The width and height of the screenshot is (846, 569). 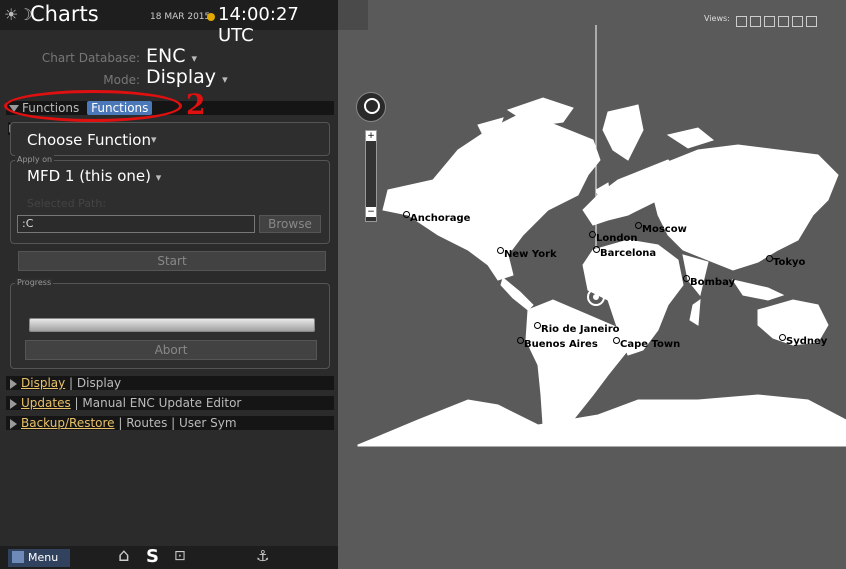 I want to click on apply-on-select: MFD 1 (this one) ▾, so click(x=94, y=176).